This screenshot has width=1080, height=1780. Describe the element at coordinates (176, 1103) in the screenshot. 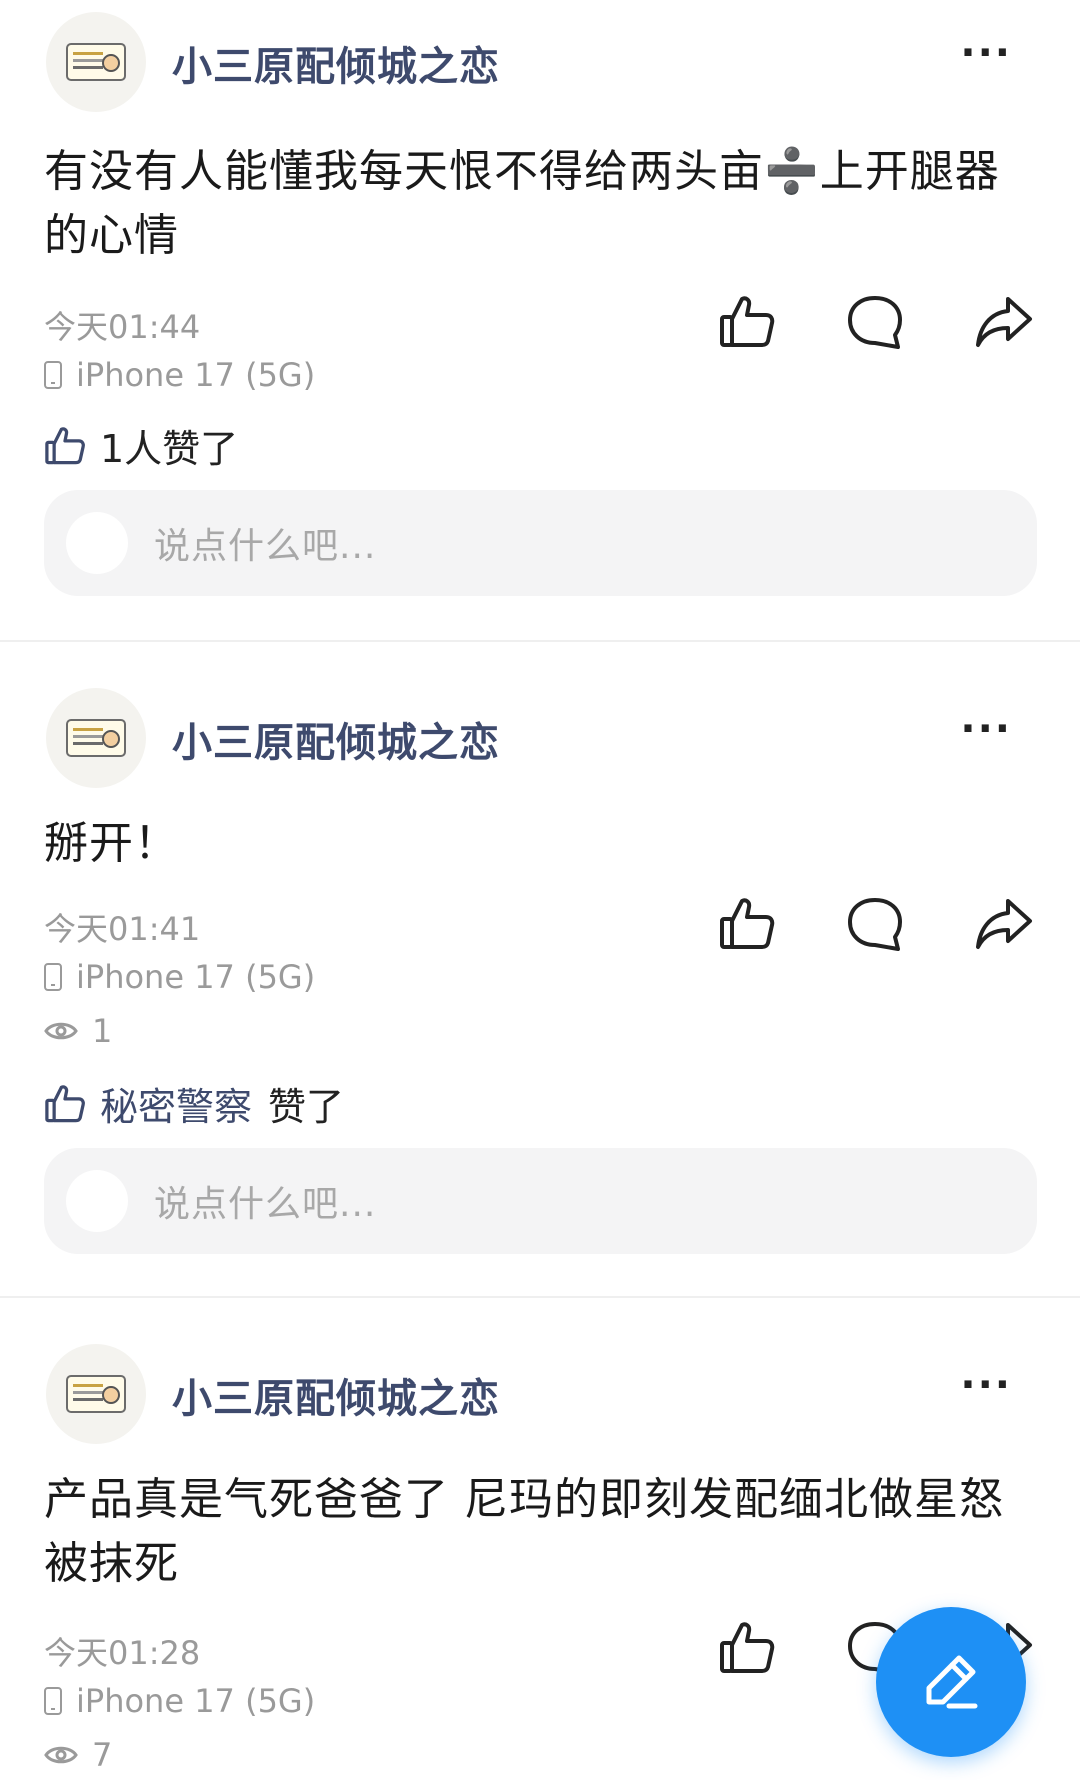

I see `liker-name: 秘密警察` at that location.